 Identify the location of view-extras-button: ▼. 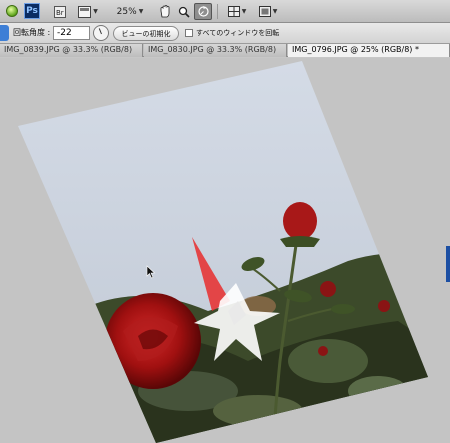
(88, 11).